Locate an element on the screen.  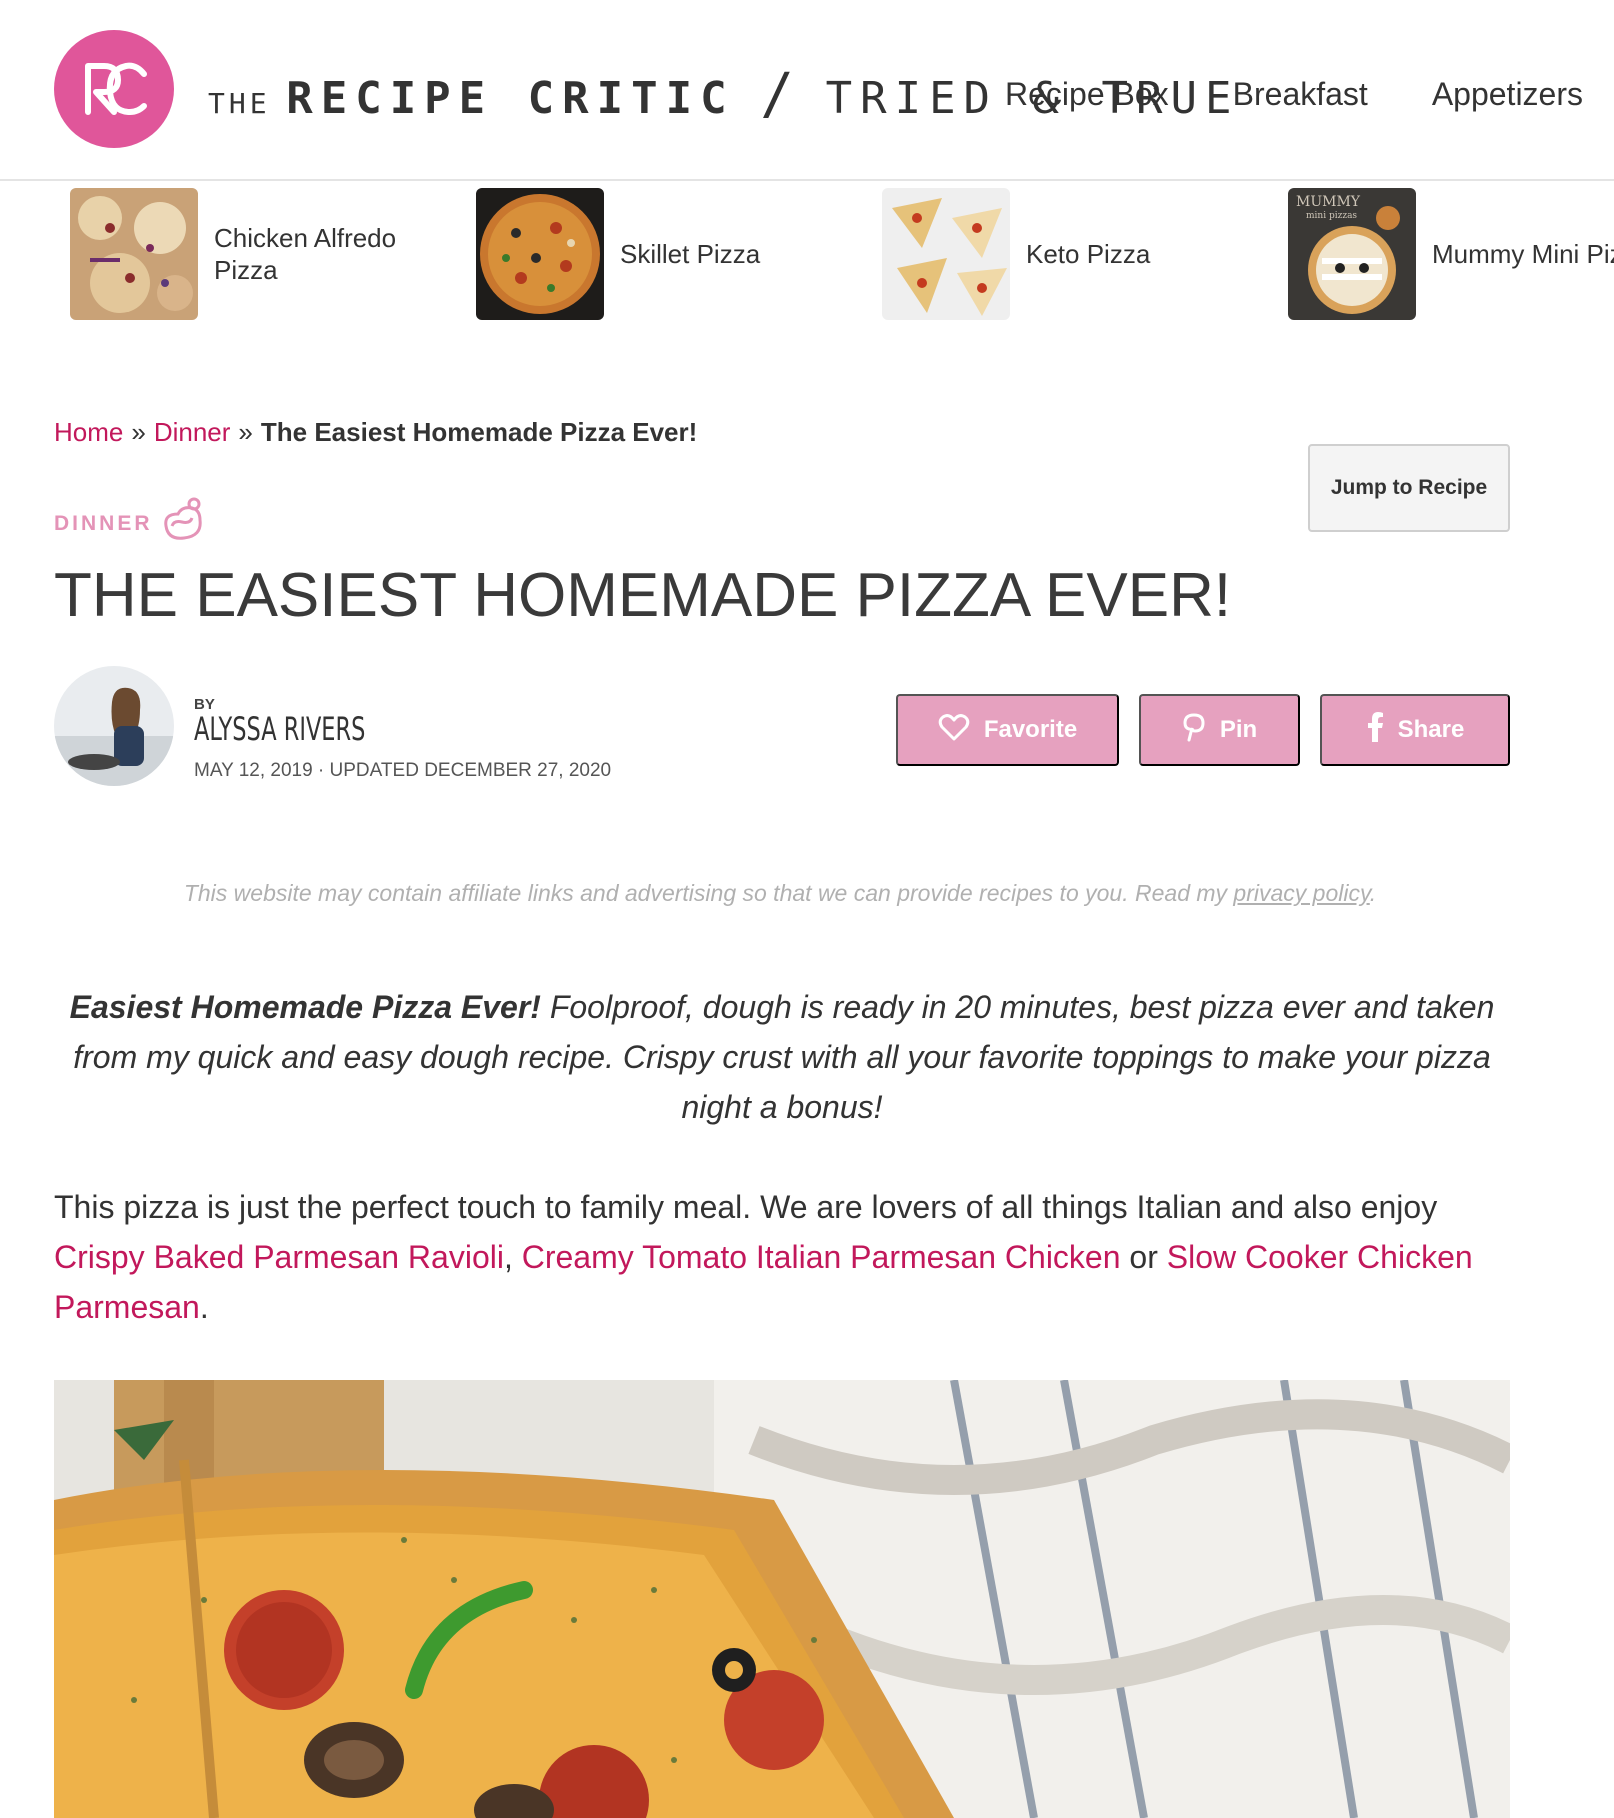
breadcrumb-home: Home is located at coordinates (88, 432).